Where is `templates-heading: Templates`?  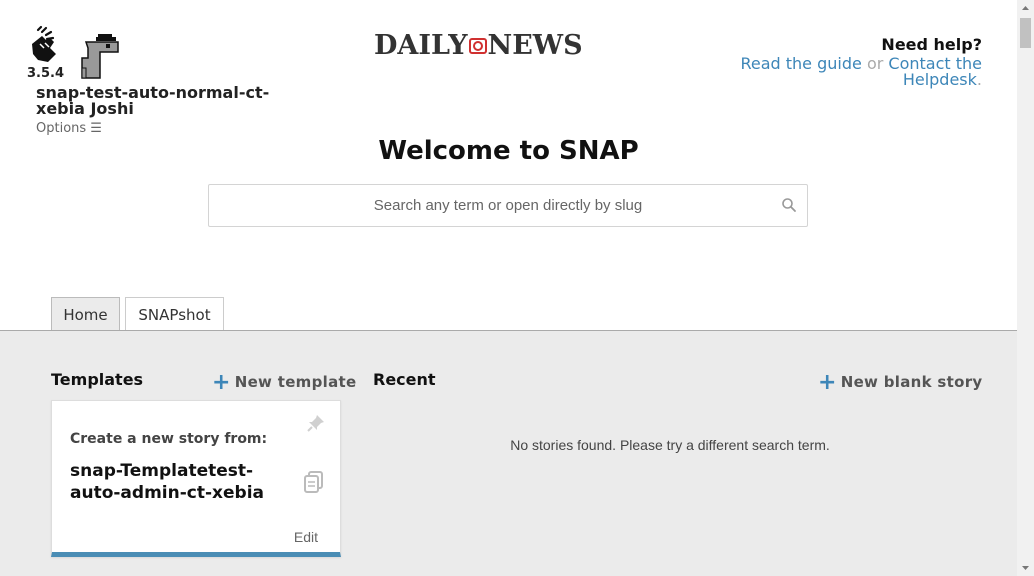 templates-heading: Templates is located at coordinates (97, 379).